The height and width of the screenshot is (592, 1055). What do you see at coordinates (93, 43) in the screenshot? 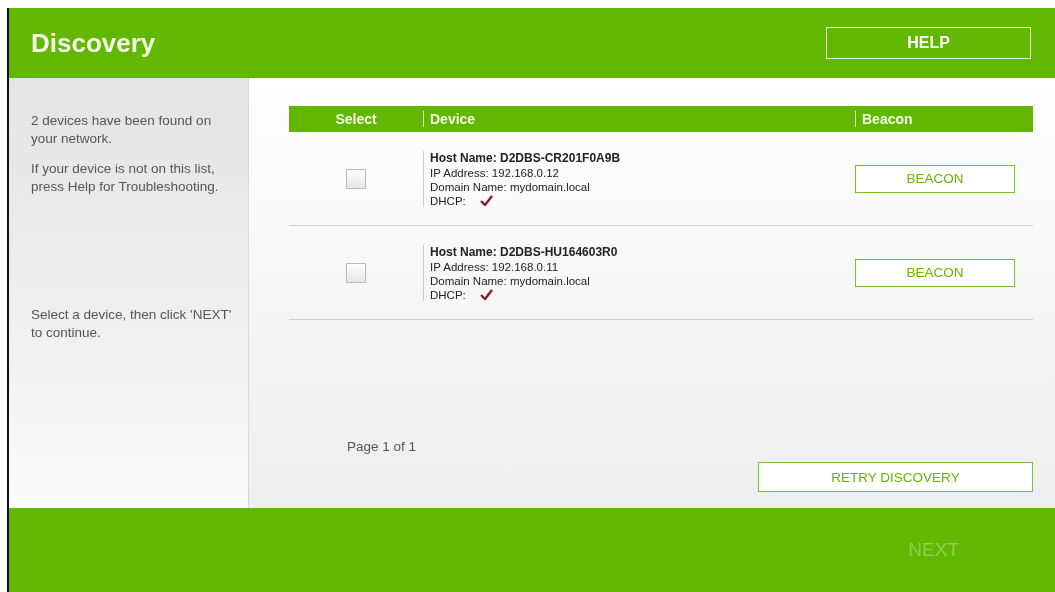
I see `page-title: Discovery` at bounding box center [93, 43].